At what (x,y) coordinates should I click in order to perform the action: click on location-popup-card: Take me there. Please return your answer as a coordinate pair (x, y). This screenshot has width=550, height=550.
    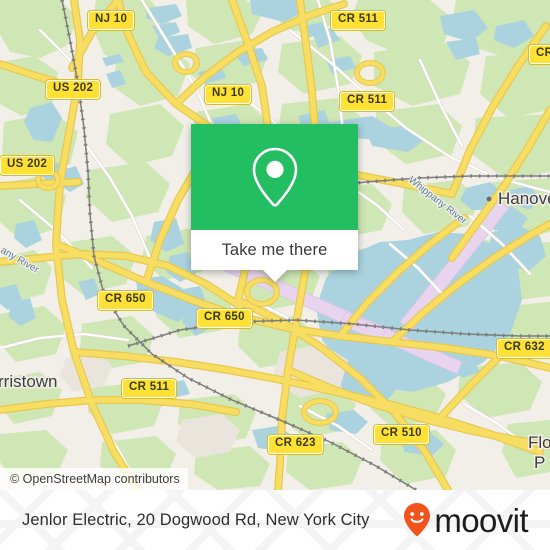
    Looking at the image, I should click on (274, 203).